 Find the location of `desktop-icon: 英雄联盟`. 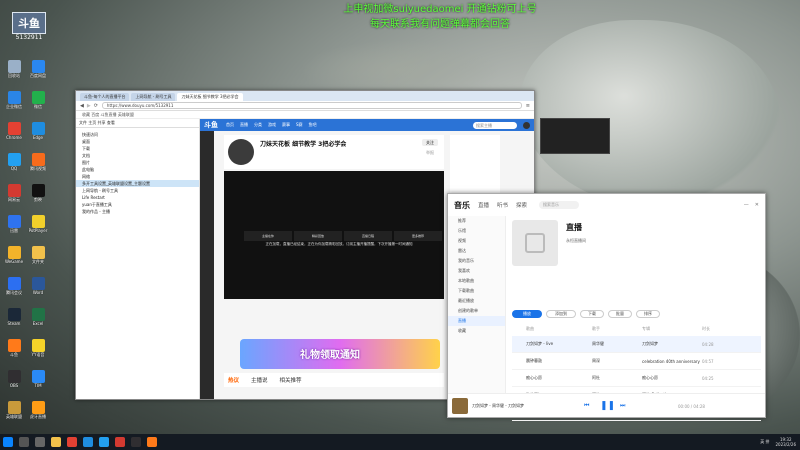

desktop-icon: 英雄联盟 is located at coordinates (14, 410).